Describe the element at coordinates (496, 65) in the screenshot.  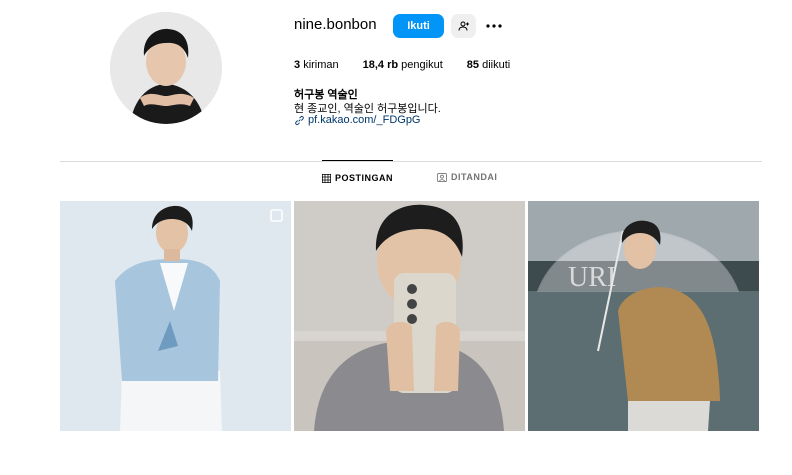
I see `following-count-label: diikuti` at that location.